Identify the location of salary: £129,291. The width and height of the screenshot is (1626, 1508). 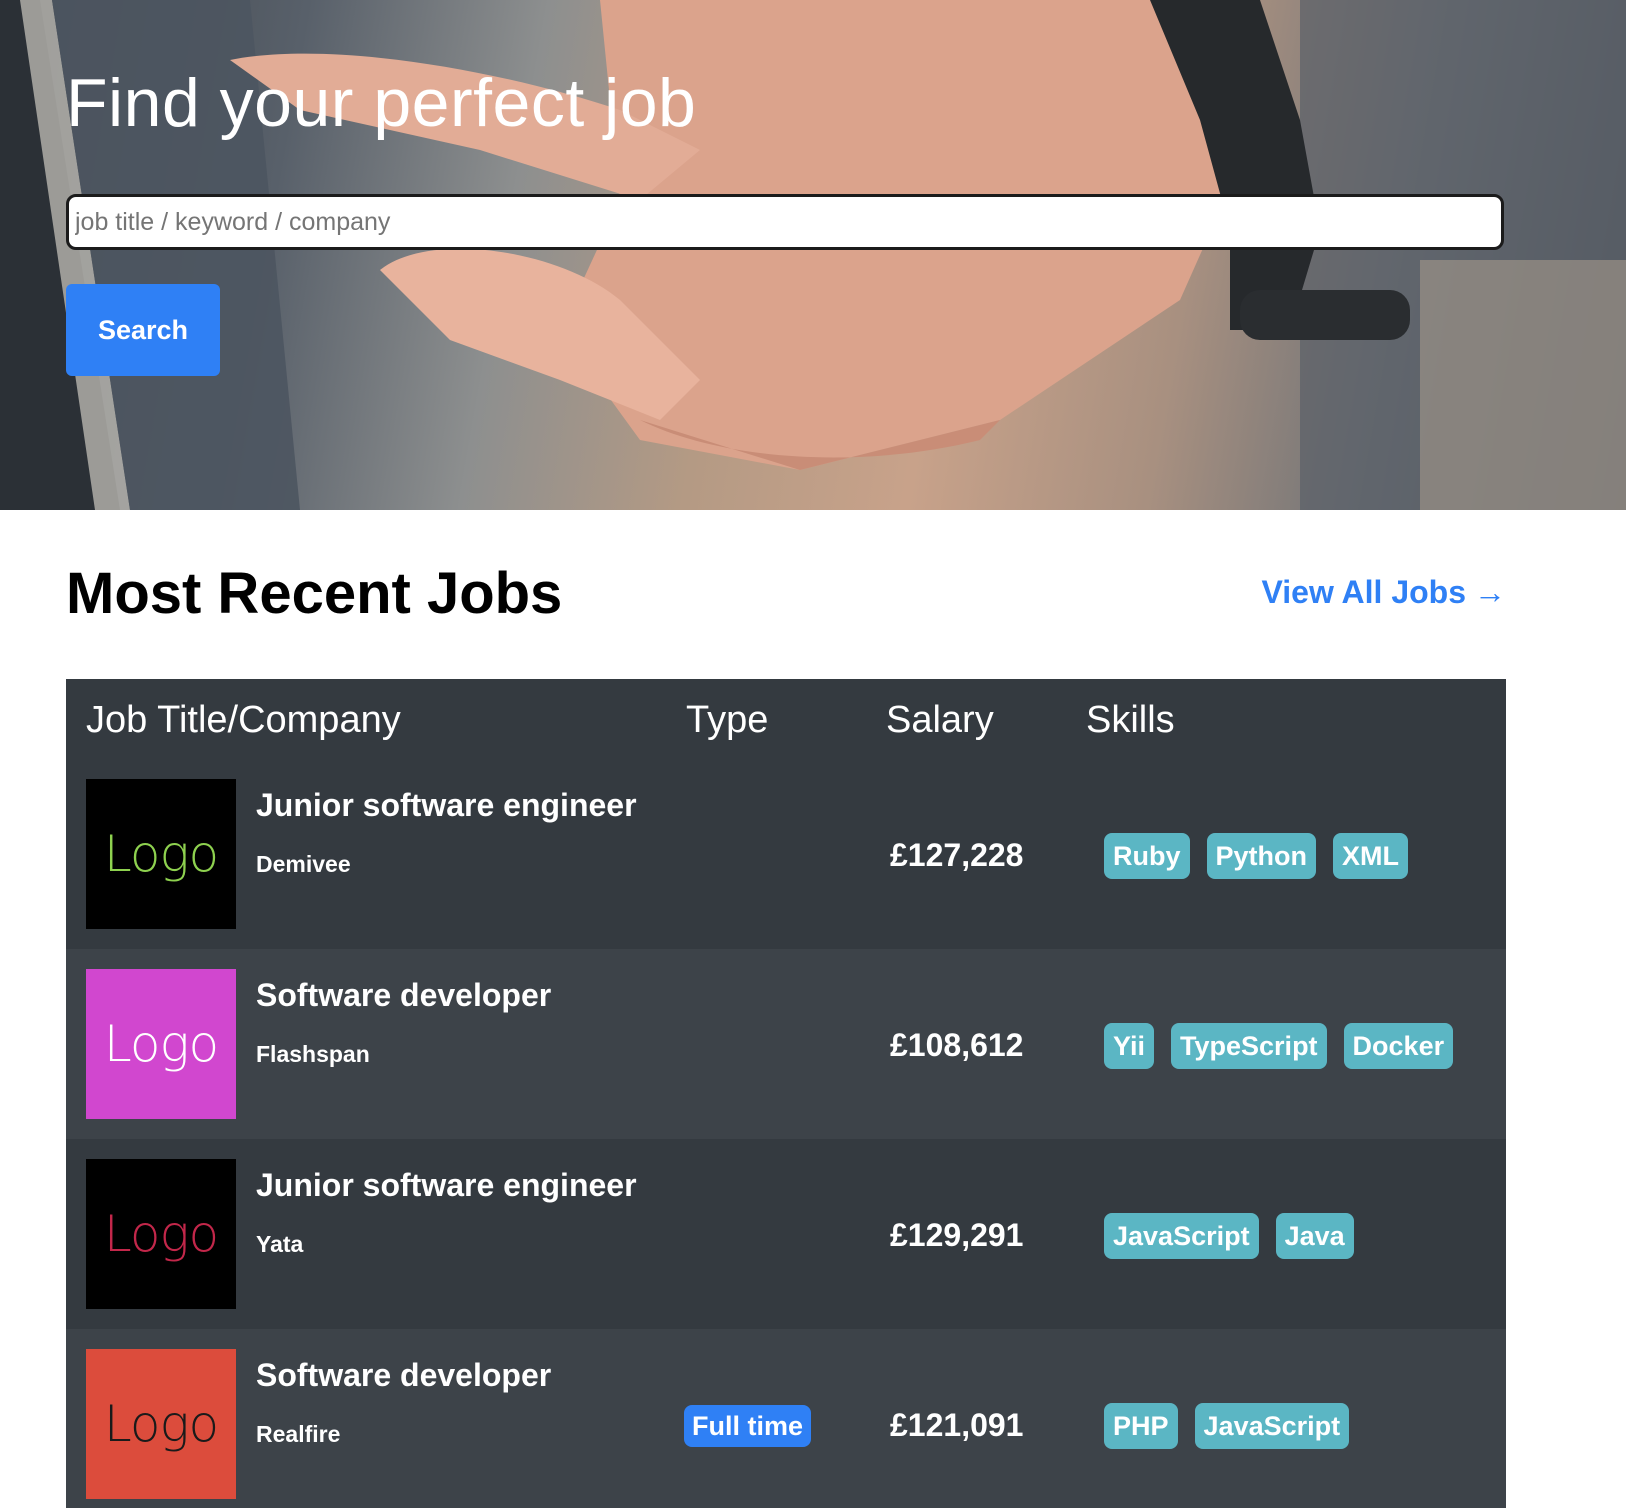
(957, 1235).